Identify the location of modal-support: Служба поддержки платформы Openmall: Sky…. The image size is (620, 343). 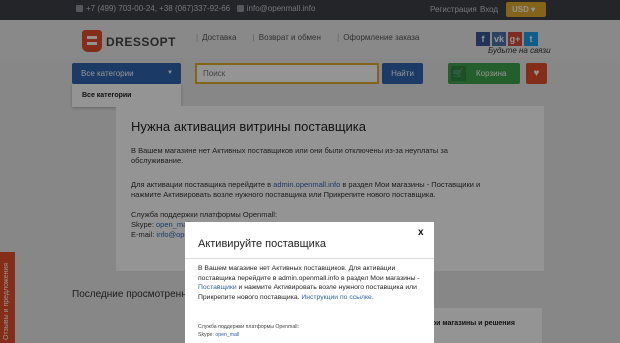
(248, 331).